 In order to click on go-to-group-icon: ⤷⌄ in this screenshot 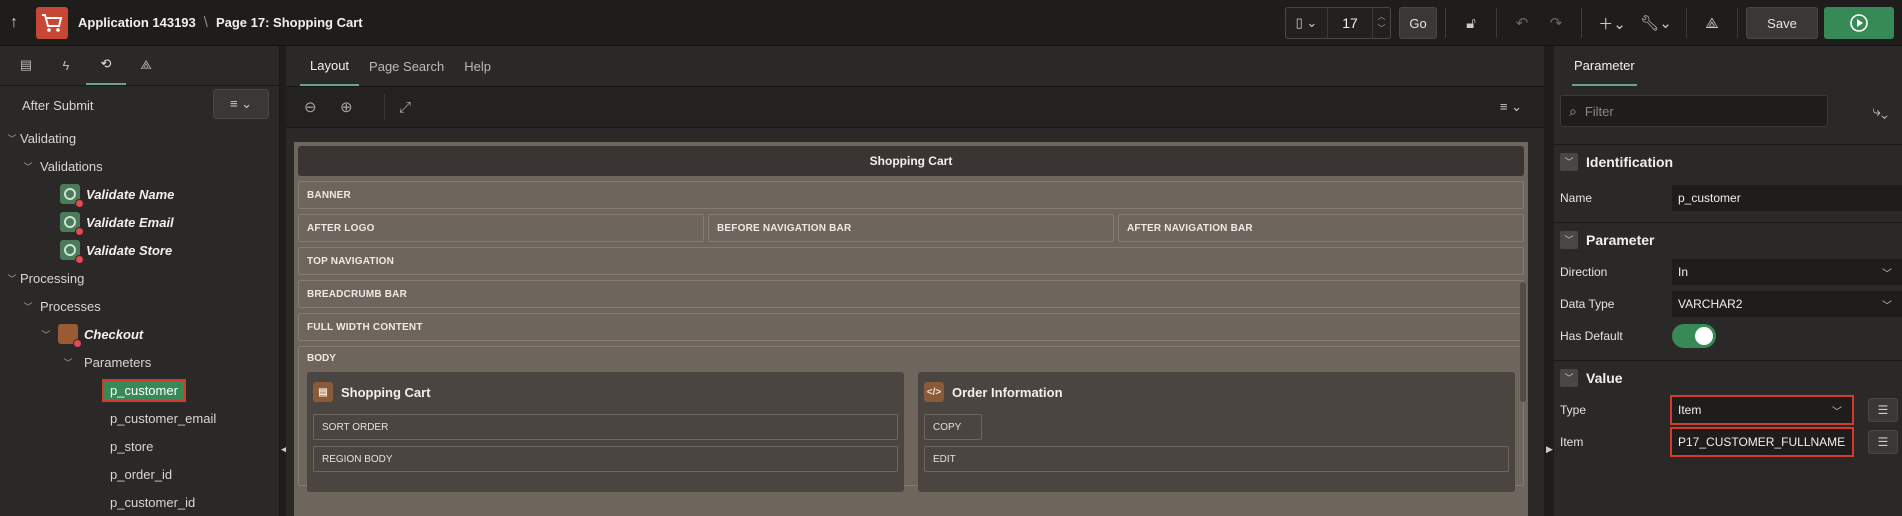, I will do `click(1880, 111)`.